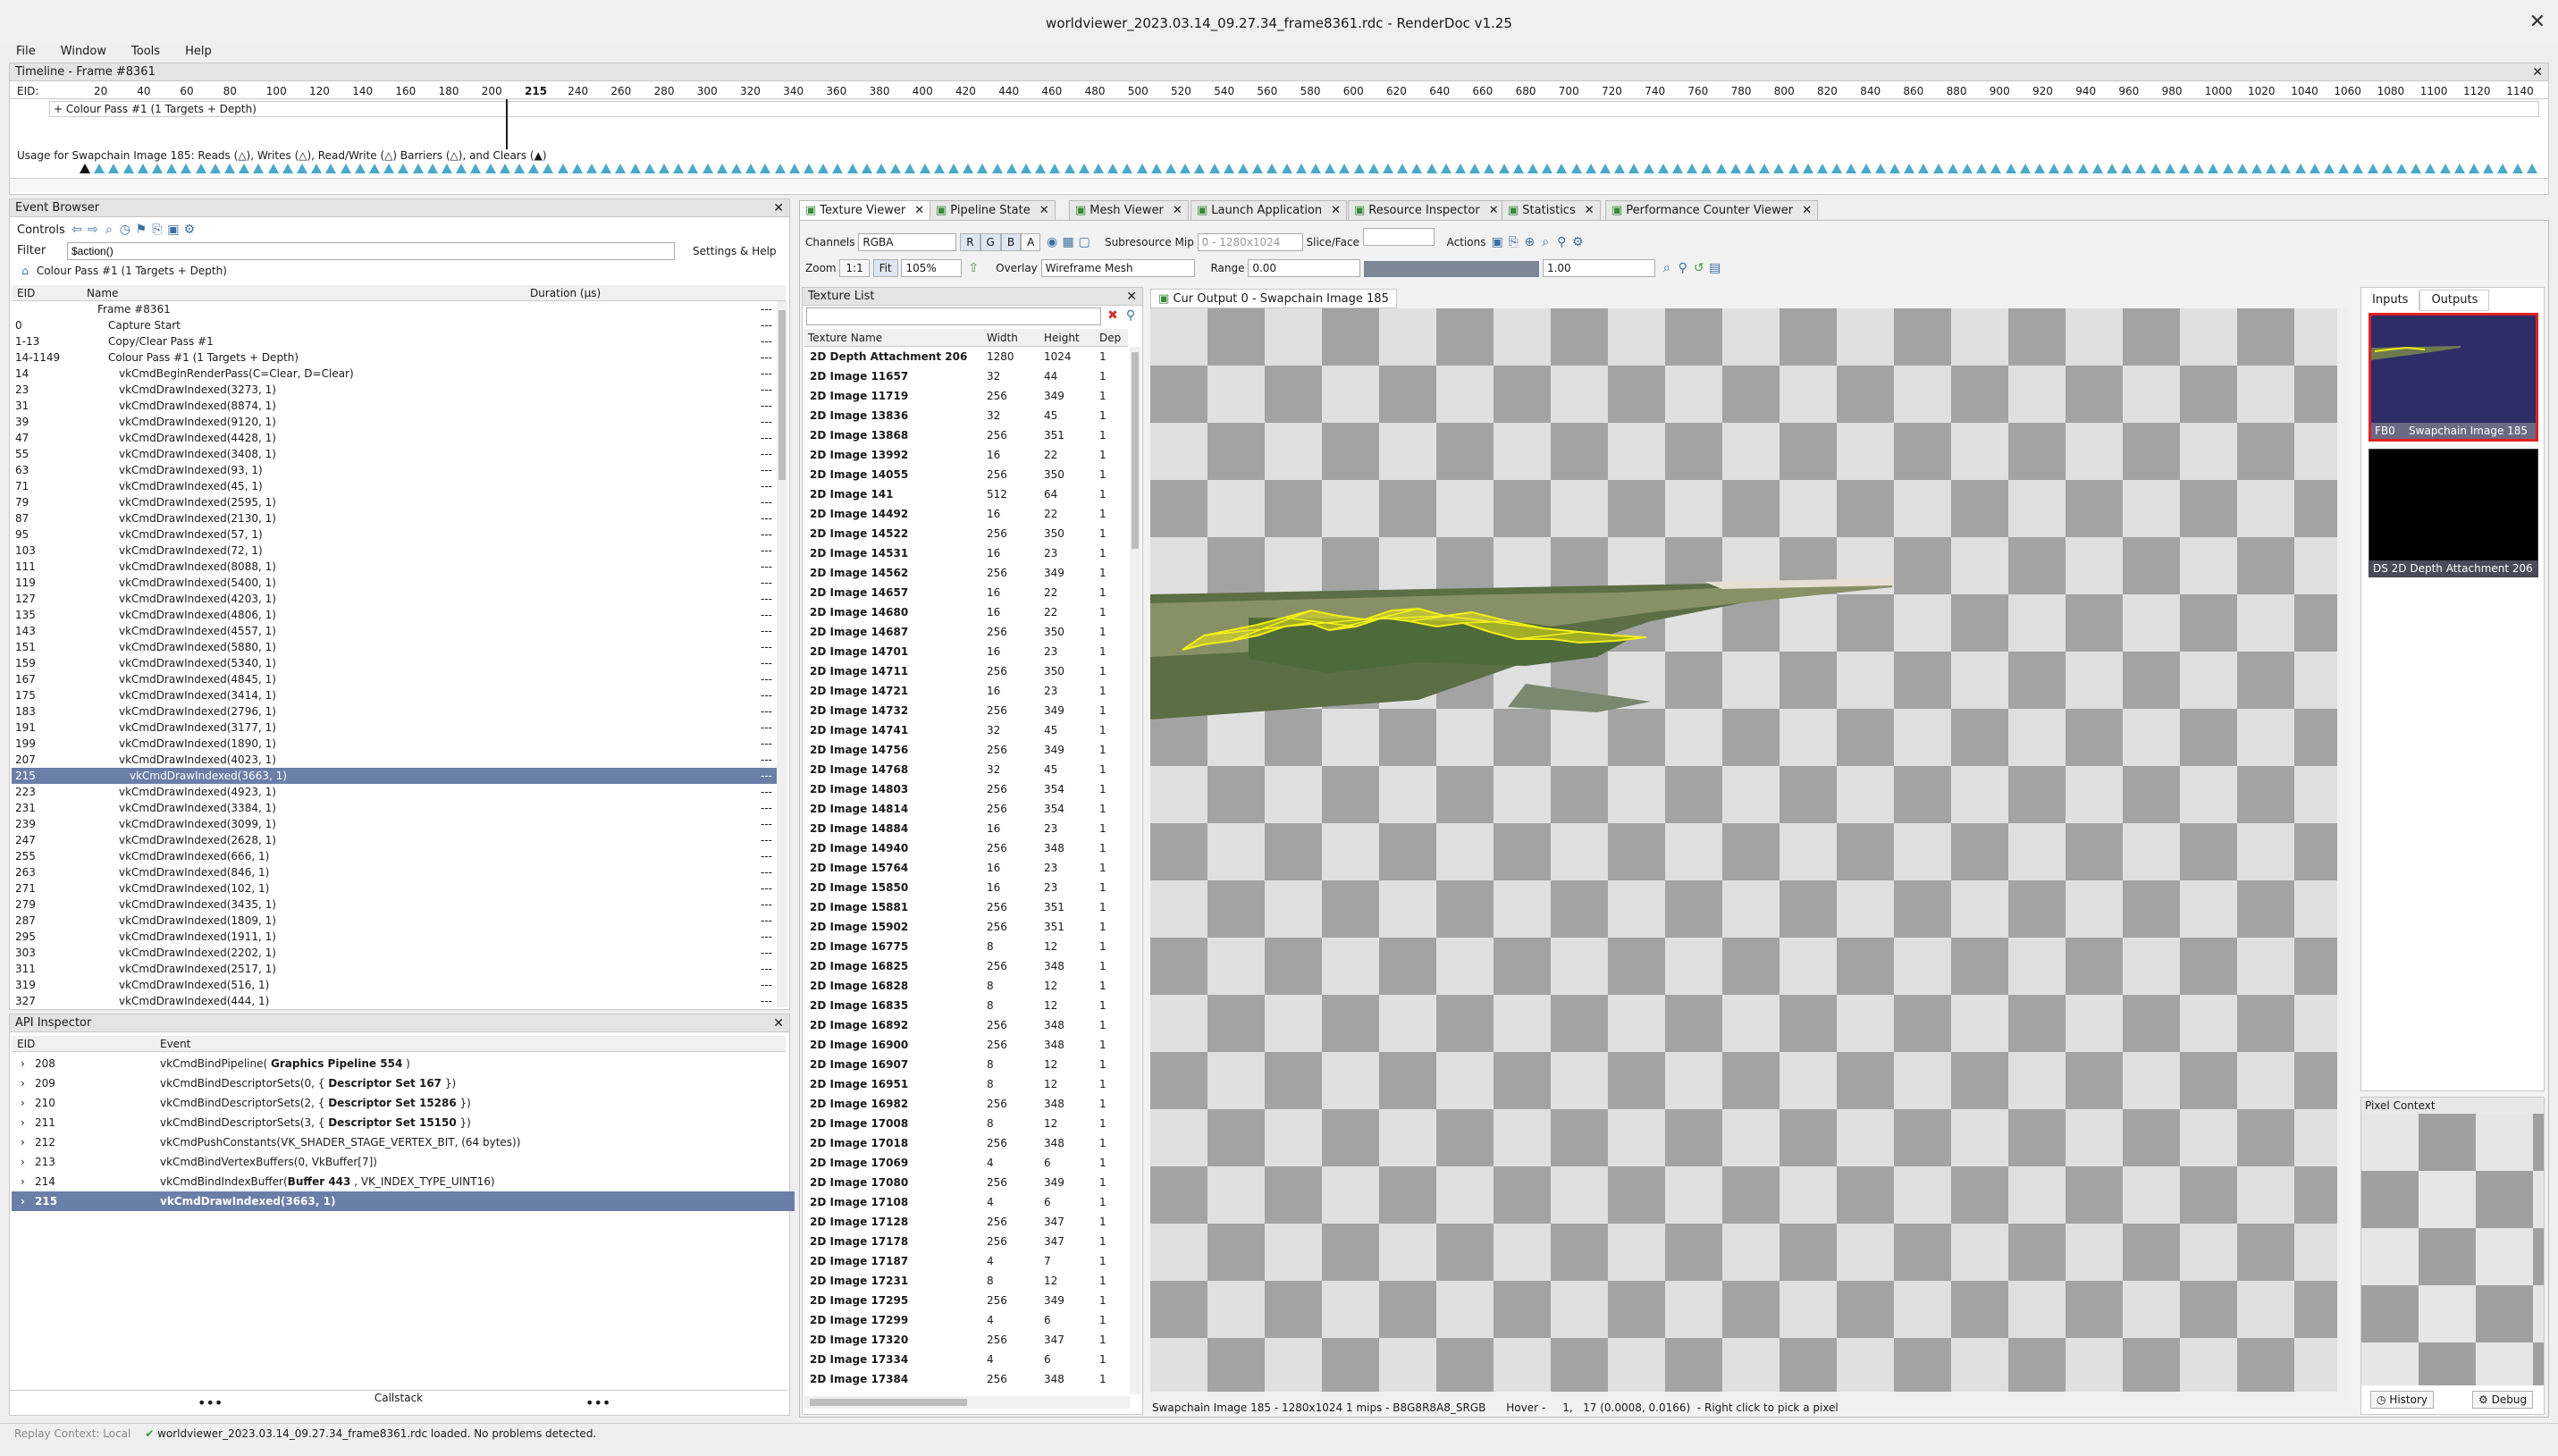 The height and width of the screenshot is (1456, 2558). What do you see at coordinates (157, 230) in the screenshot?
I see `export-icon: ⎘` at bounding box center [157, 230].